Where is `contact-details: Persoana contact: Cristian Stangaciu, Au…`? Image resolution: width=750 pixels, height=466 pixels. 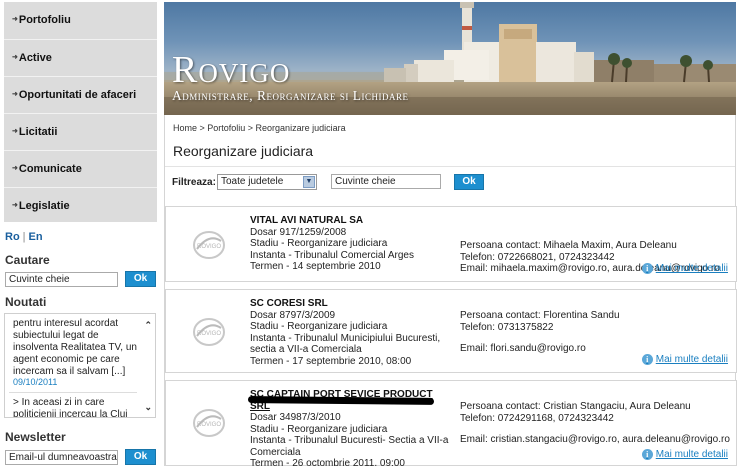
contact-details: Persoana contact: Cristian Stangaciu, Au… is located at coordinates (595, 423).